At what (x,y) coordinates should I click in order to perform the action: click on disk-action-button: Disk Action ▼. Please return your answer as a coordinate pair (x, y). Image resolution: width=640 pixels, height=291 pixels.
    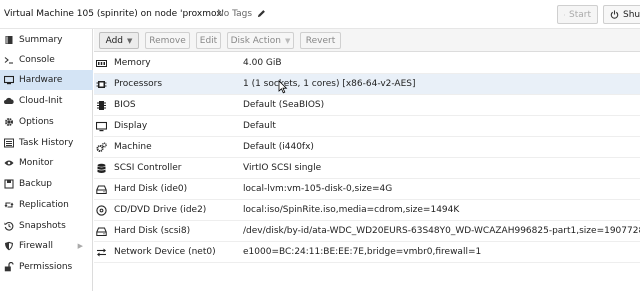
    Looking at the image, I should click on (260, 40).